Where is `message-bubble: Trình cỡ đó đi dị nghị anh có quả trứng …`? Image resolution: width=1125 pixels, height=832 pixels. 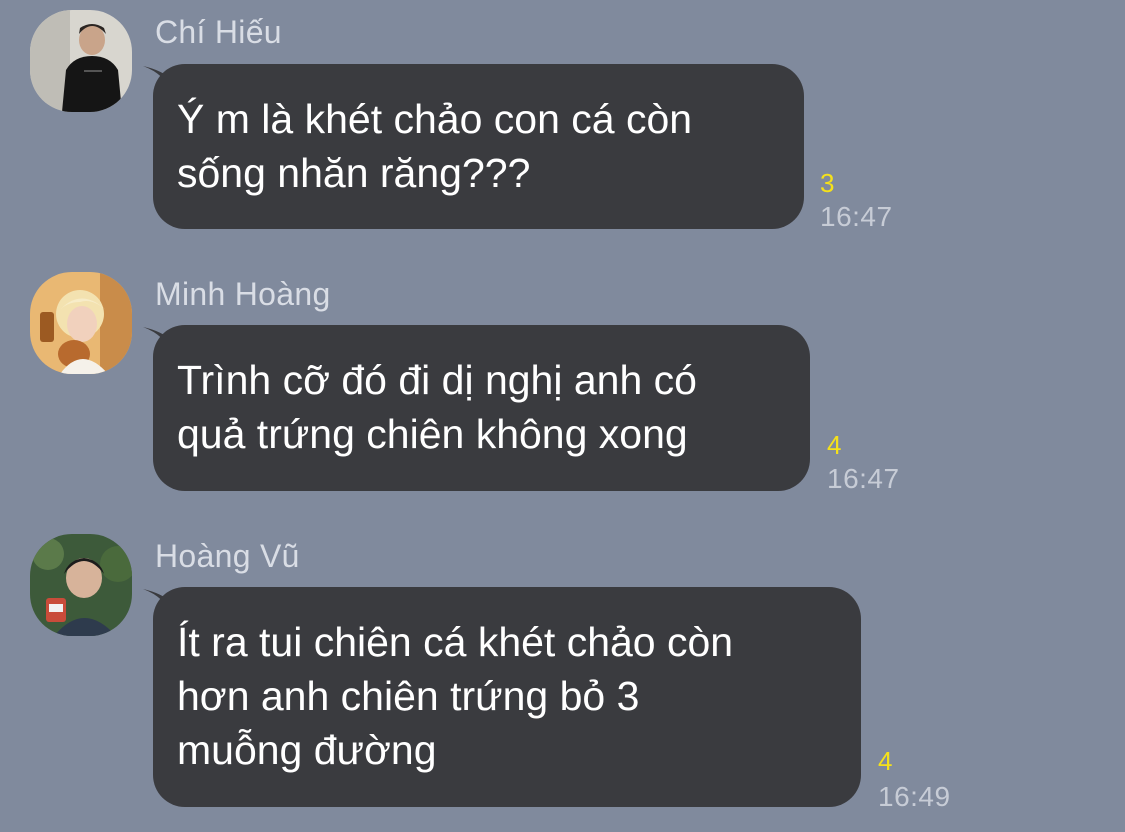 message-bubble: Trình cỡ đó đi dị nghị anh có quả trứng … is located at coordinates (481, 408).